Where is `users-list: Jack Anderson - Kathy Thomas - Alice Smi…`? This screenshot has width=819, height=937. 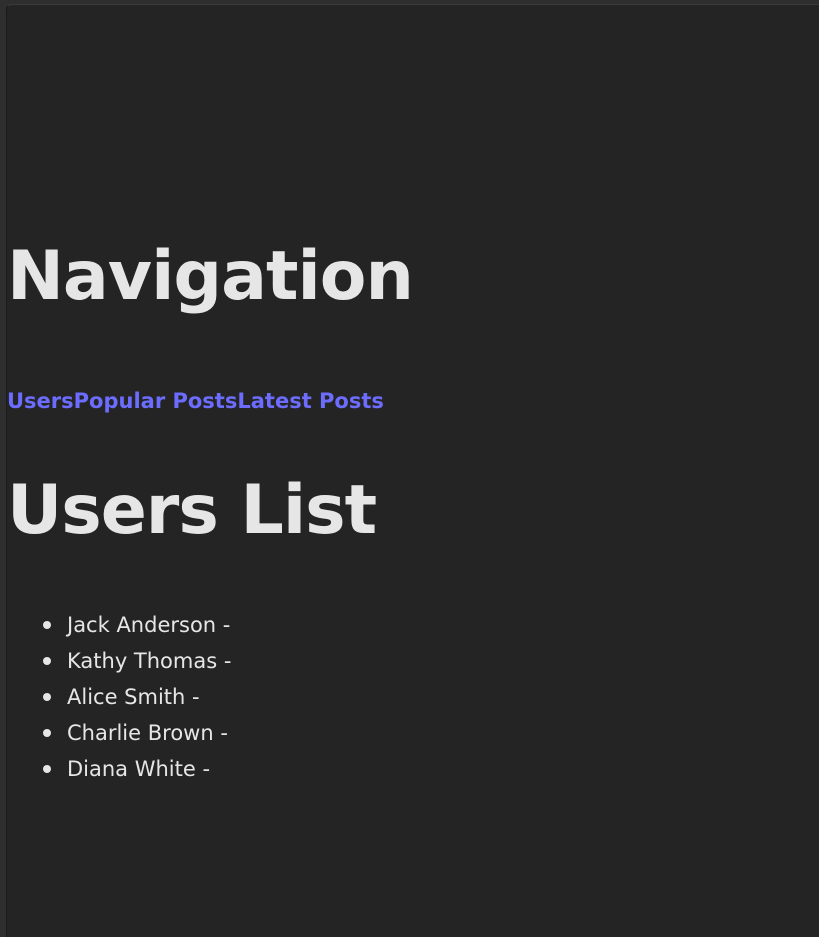 users-list: Jack Anderson - Kathy Thomas - Alice Smi… is located at coordinates (119, 697).